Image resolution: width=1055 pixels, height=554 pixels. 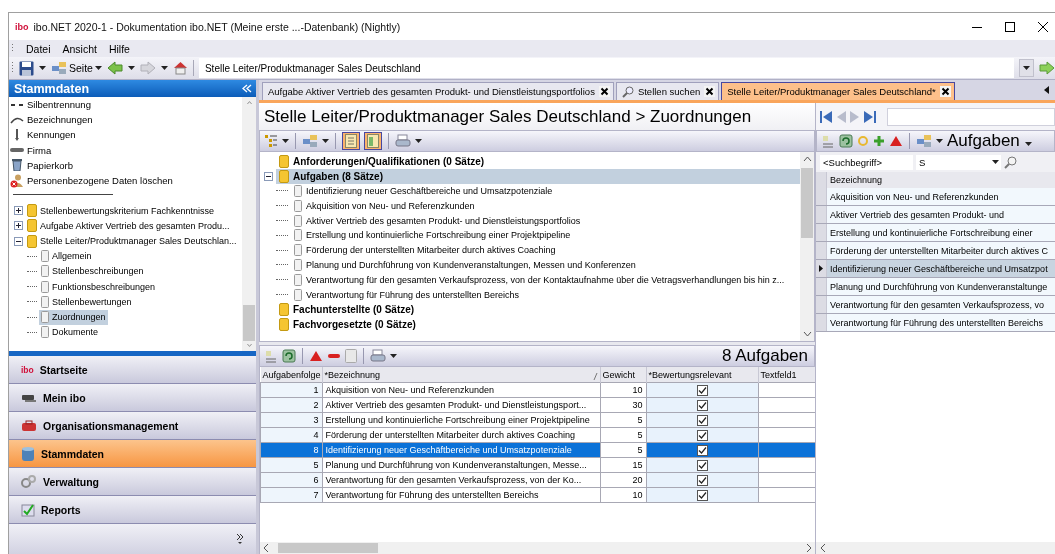 What do you see at coordinates (941, 286) in the screenshot?
I see `list-row: Planung und Durchführung von Kundenveranstaltunge` at bounding box center [941, 286].